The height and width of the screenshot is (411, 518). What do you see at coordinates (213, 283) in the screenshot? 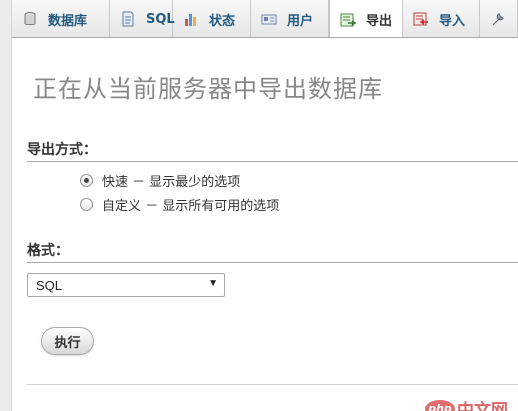
I see `dropdown-arrow-icon: ▼` at bounding box center [213, 283].